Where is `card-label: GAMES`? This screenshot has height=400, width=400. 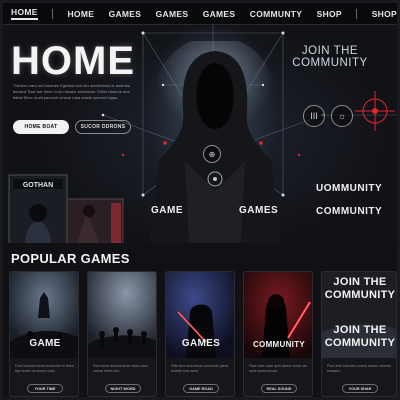
card-label: GAMES is located at coordinates (201, 343).